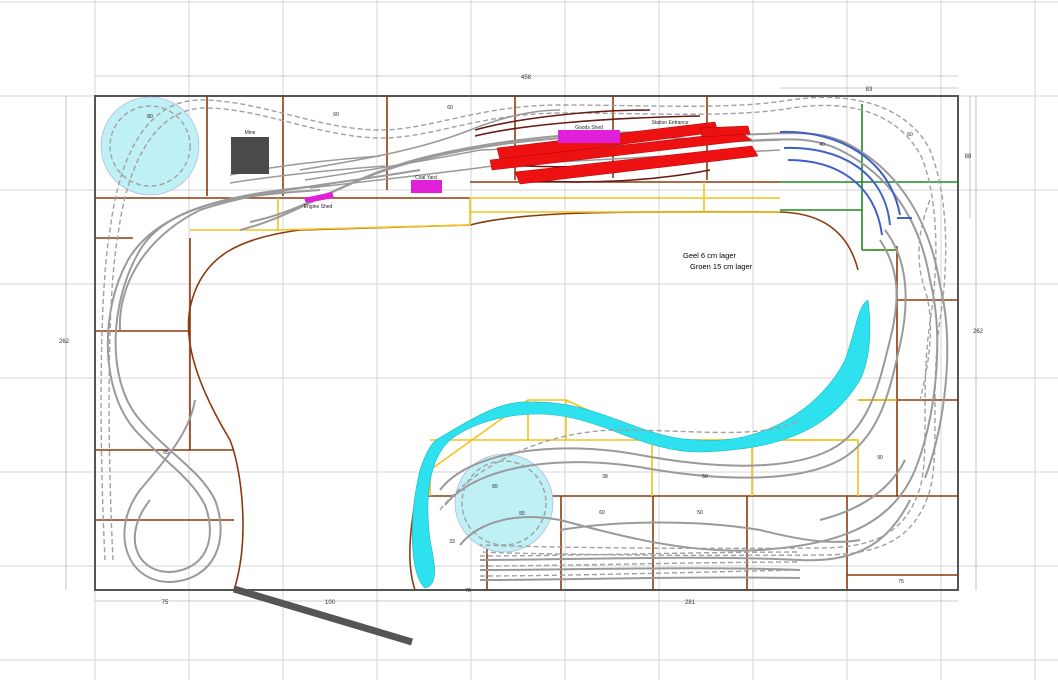 The width and height of the screenshot is (1058, 685). What do you see at coordinates (690, 603) in the screenshot?
I see `dim-bottom-right: 281` at bounding box center [690, 603].